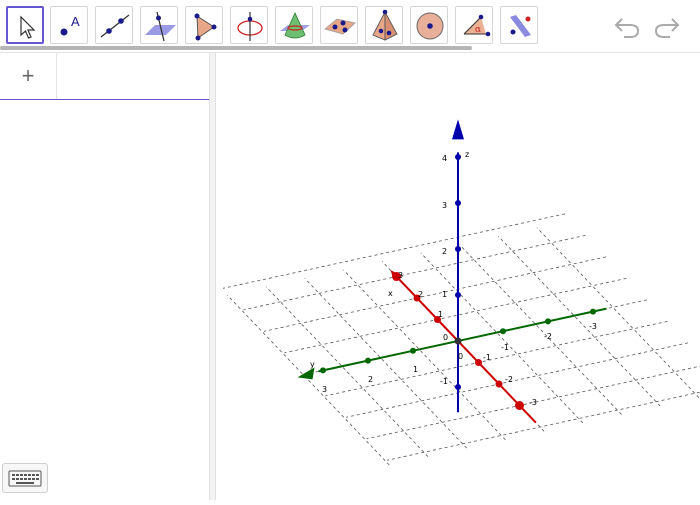 This screenshot has height=505, width=700. What do you see at coordinates (487, 357) in the screenshot?
I see `x-tick-label-neg1: -1` at bounding box center [487, 357].